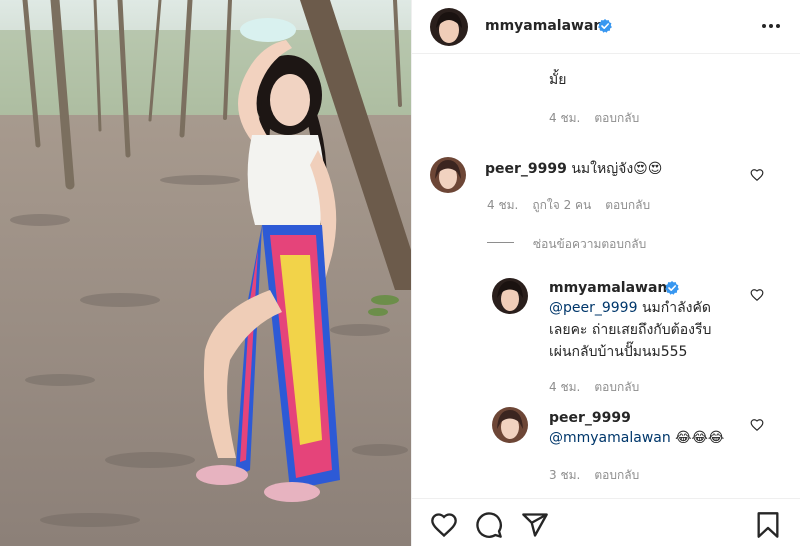 The width and height of the screenshot is (800, 546). Describe the element at coordinates (535, 525) in the screenshot. I see `share-icon` at that location.